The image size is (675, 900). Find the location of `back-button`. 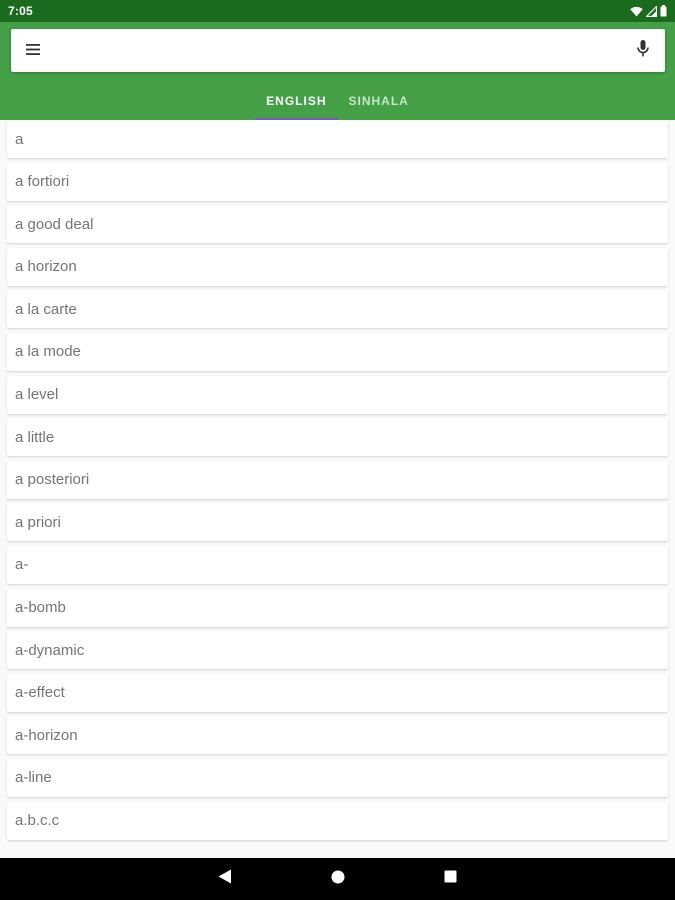

back-button is located at coordinates (225, 879).